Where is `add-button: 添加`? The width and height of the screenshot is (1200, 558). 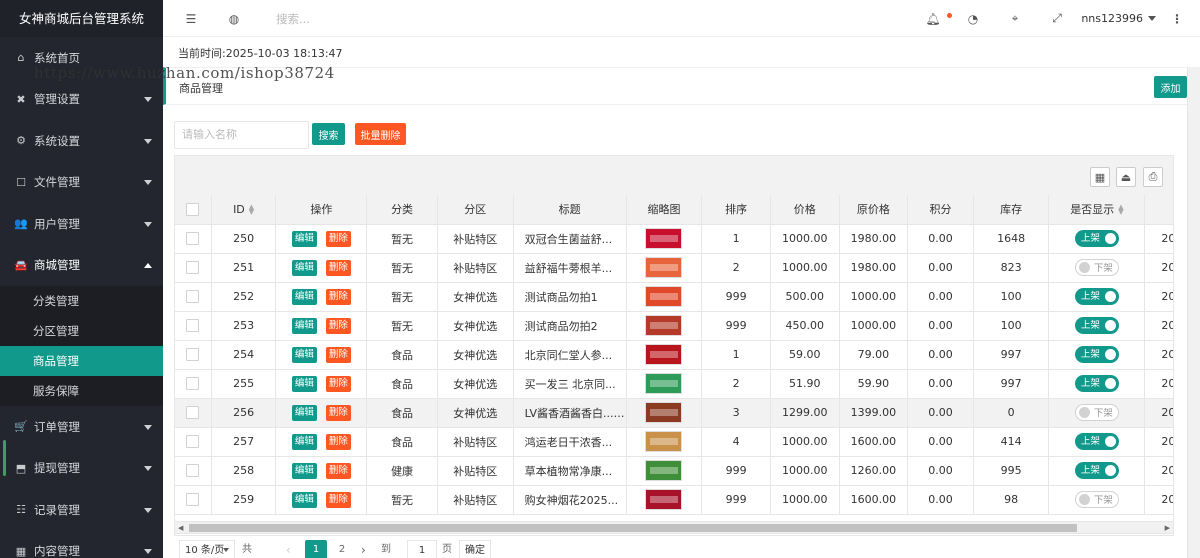
add-button: 添加 is located at coordinates (1170, 87).